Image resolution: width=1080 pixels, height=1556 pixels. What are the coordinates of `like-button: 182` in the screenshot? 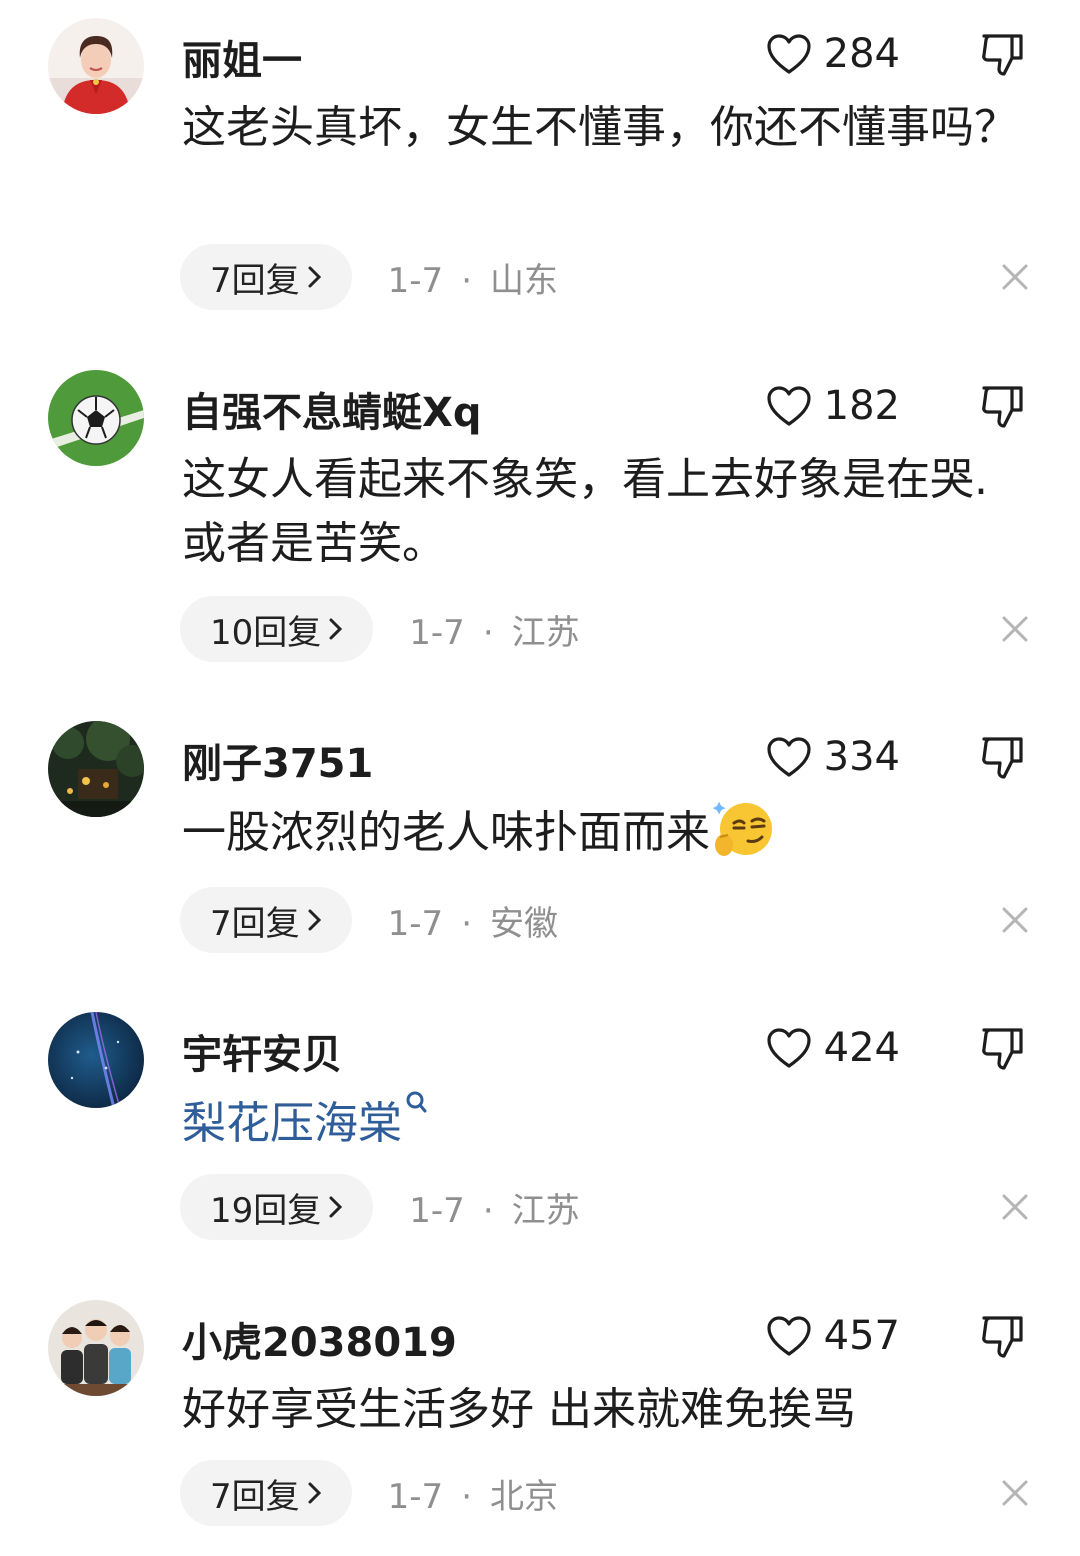 It's located at (833, 406).